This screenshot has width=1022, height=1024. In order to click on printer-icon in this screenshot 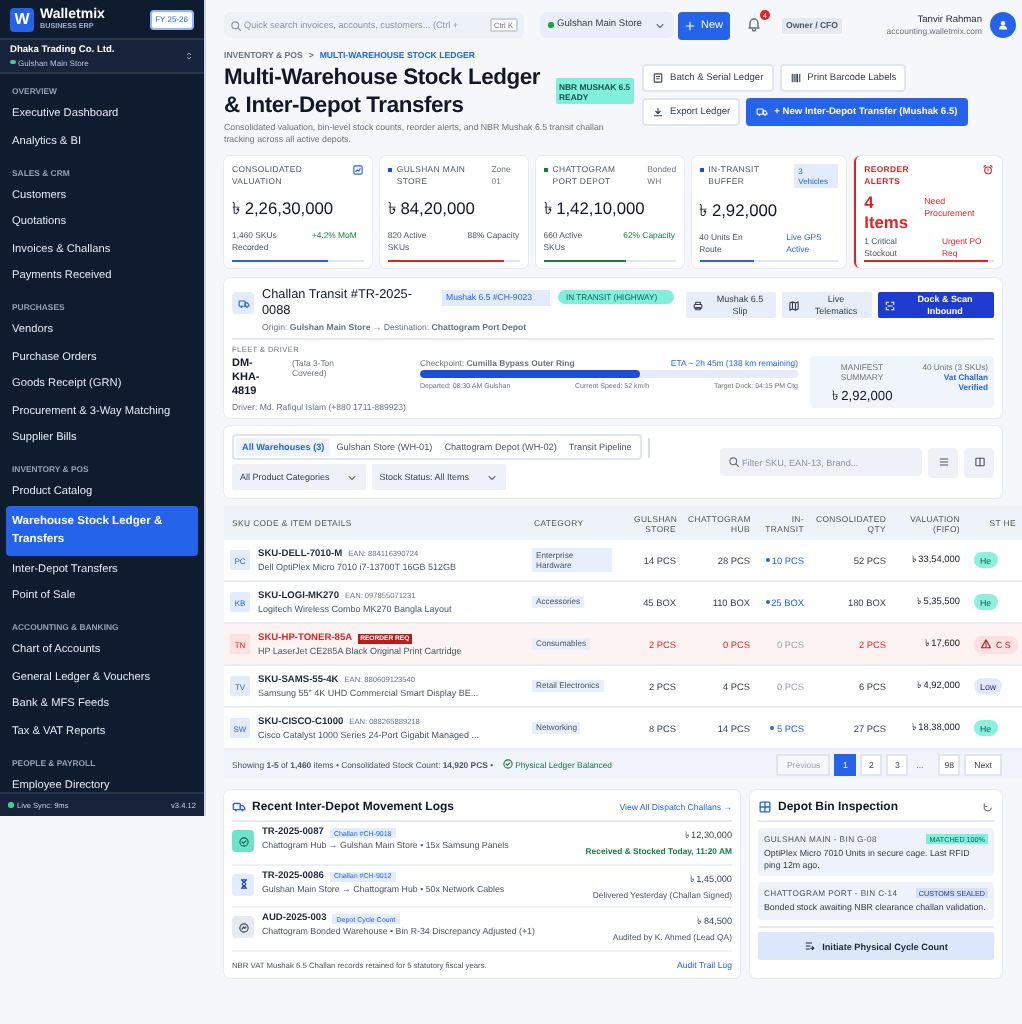, I will do `click(698, 305)`.